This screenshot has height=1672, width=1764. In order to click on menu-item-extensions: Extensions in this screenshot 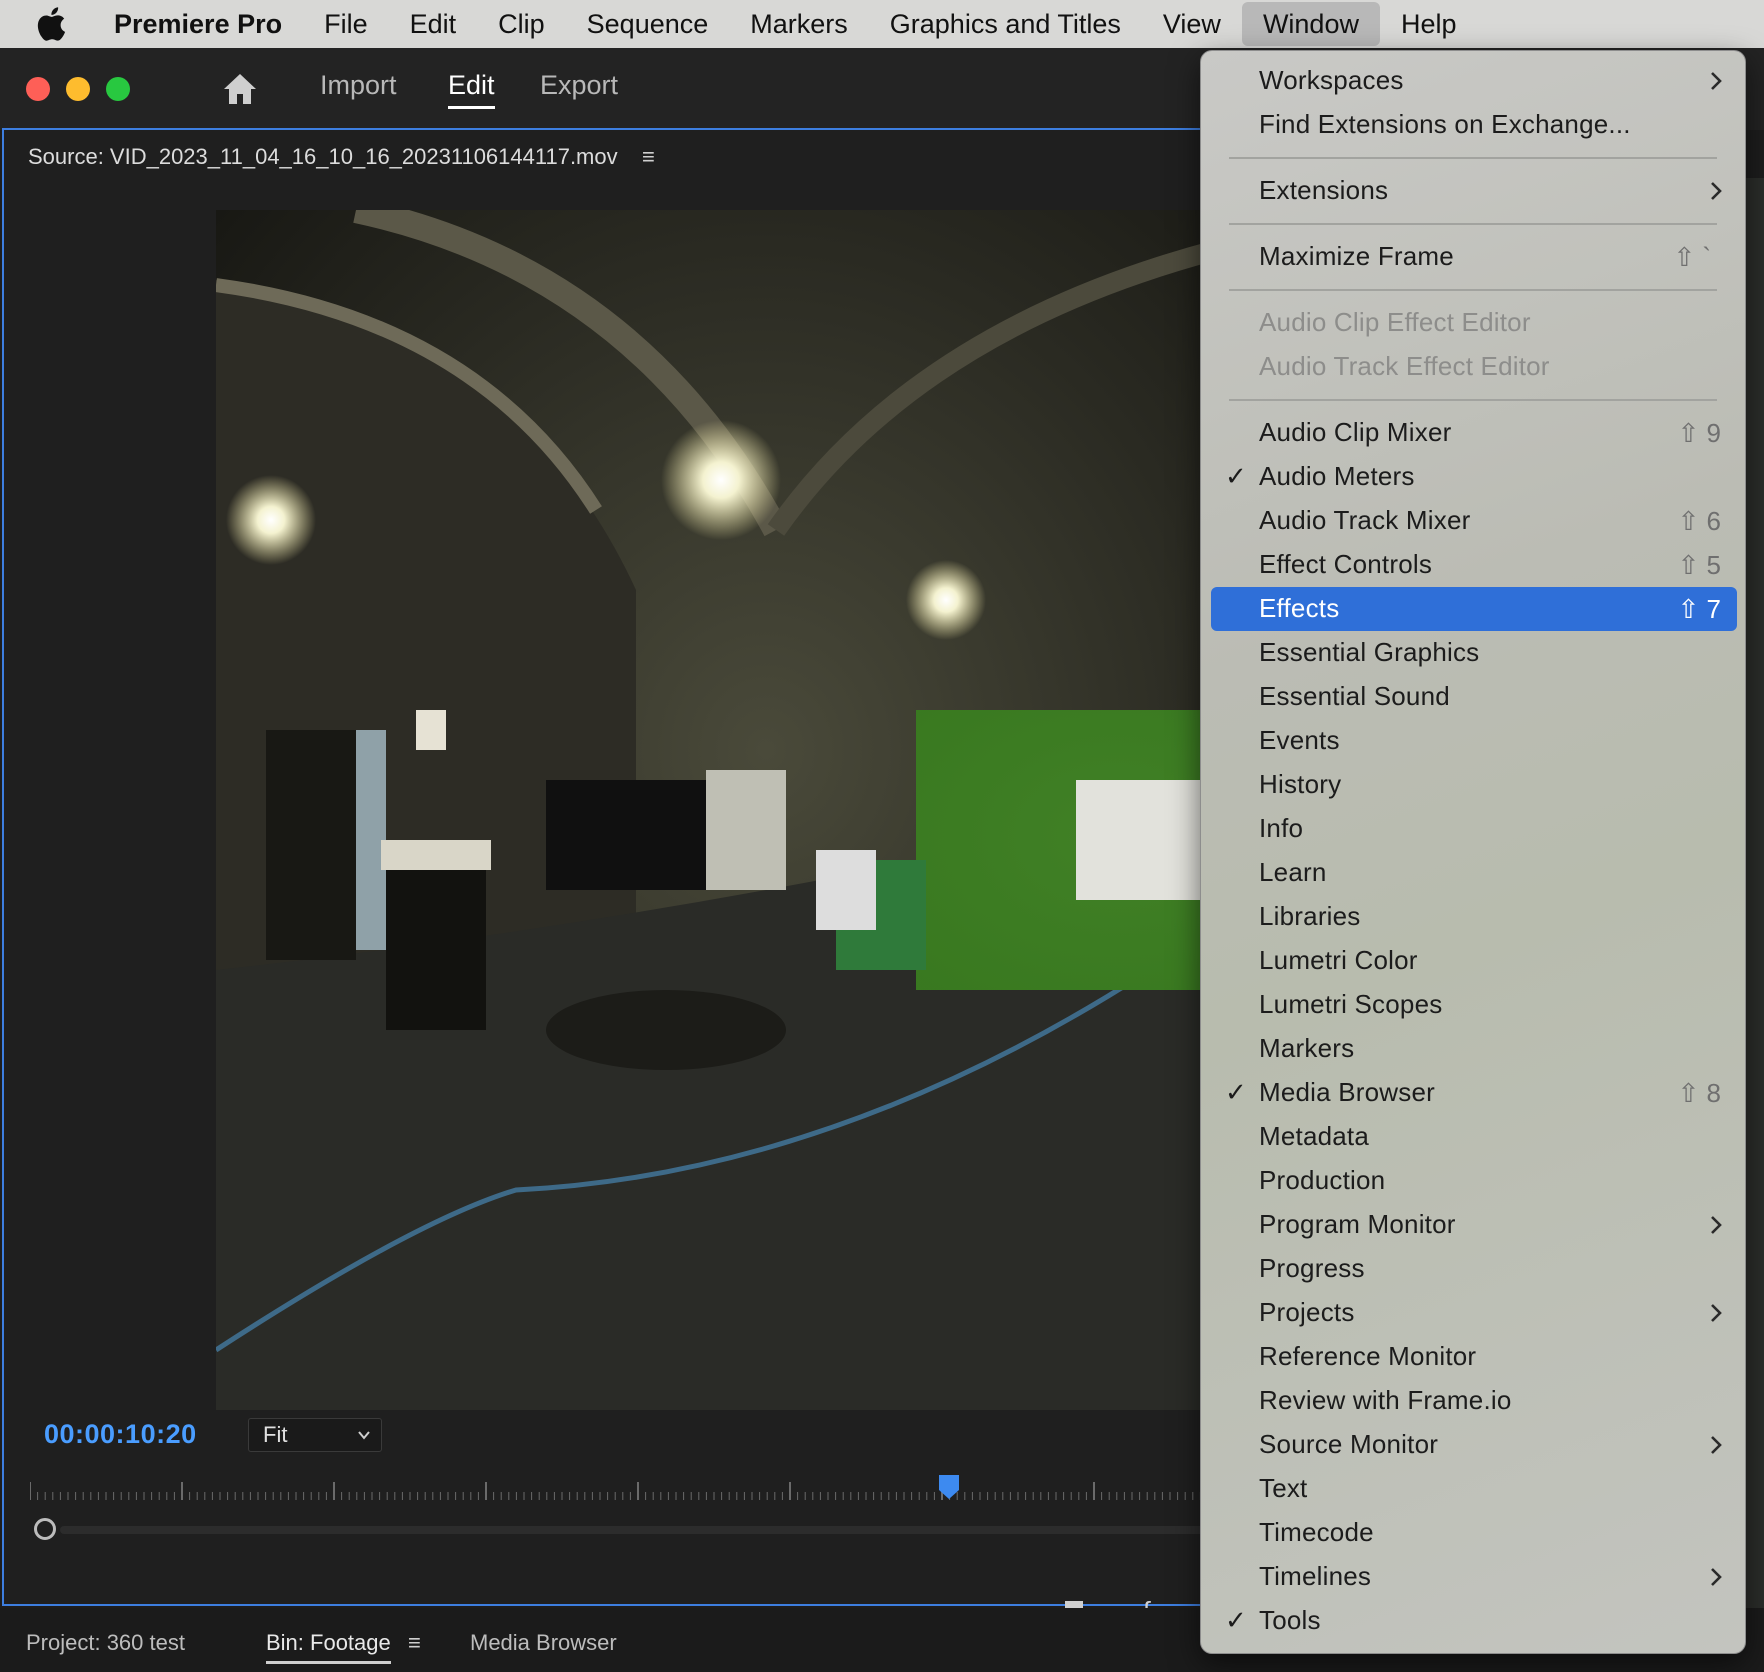, I will do `click(1474, 191)`.